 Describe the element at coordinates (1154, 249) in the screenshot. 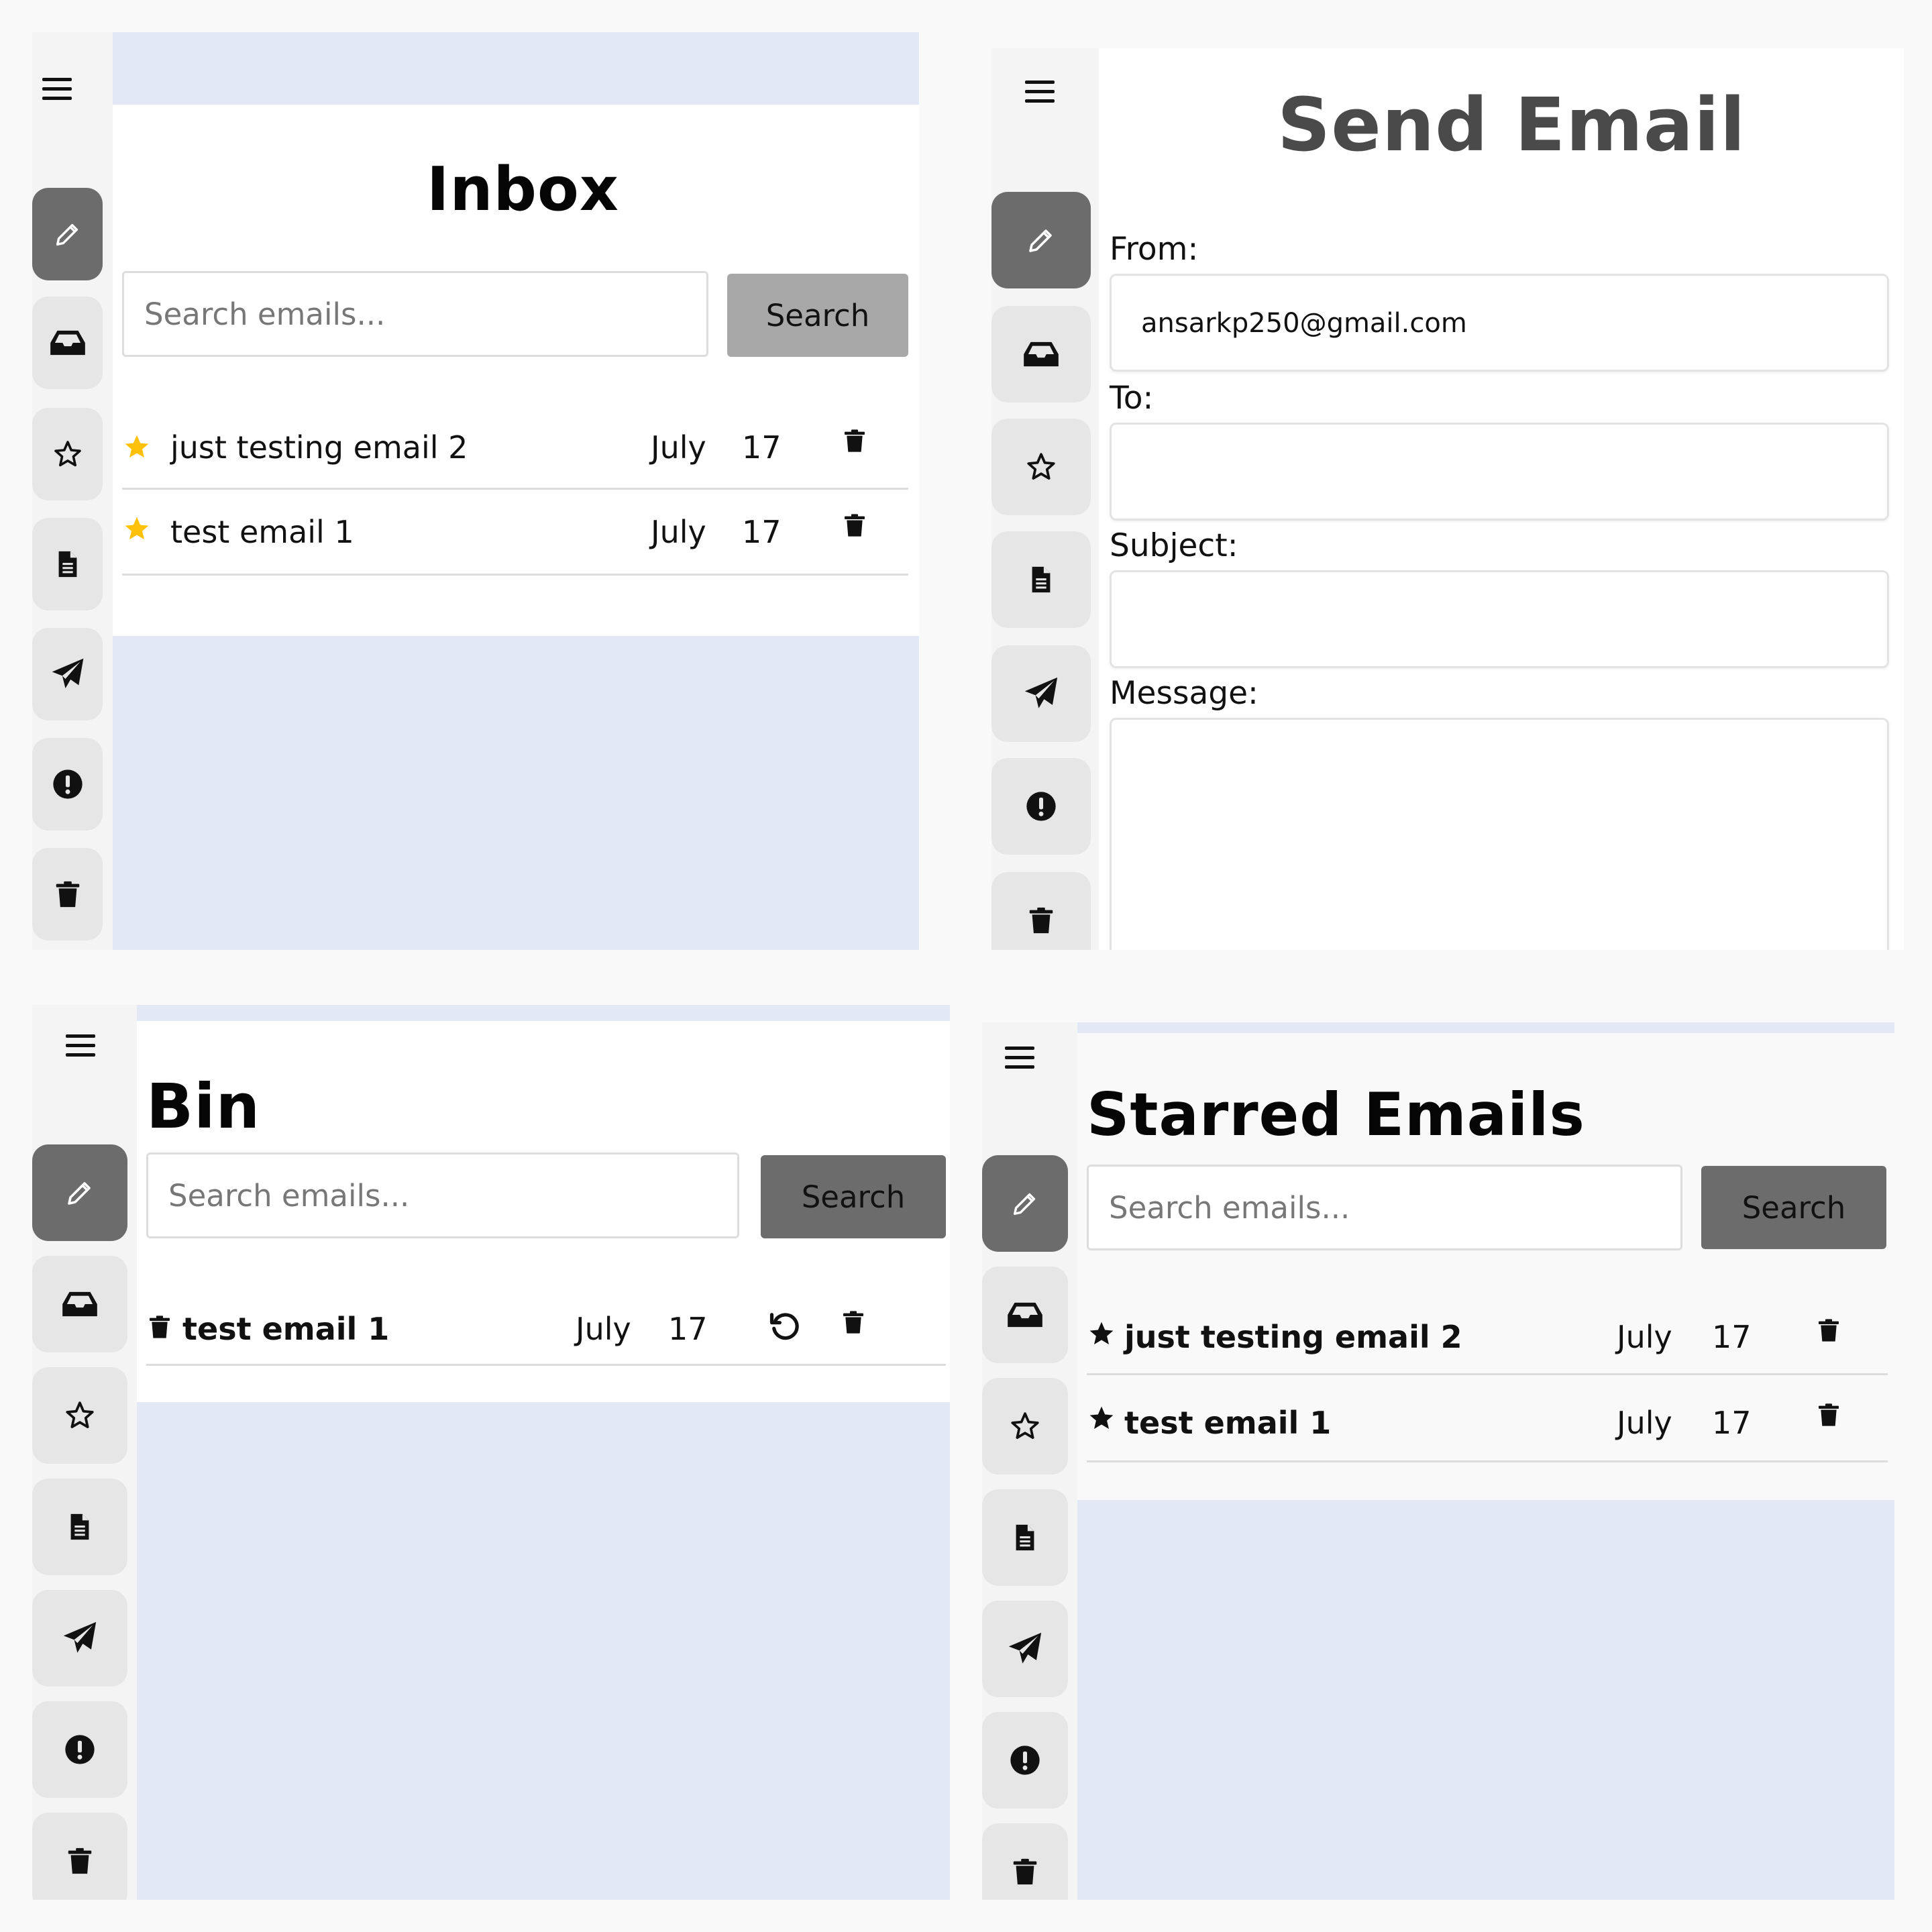

I see `from-label: From:` at that location.